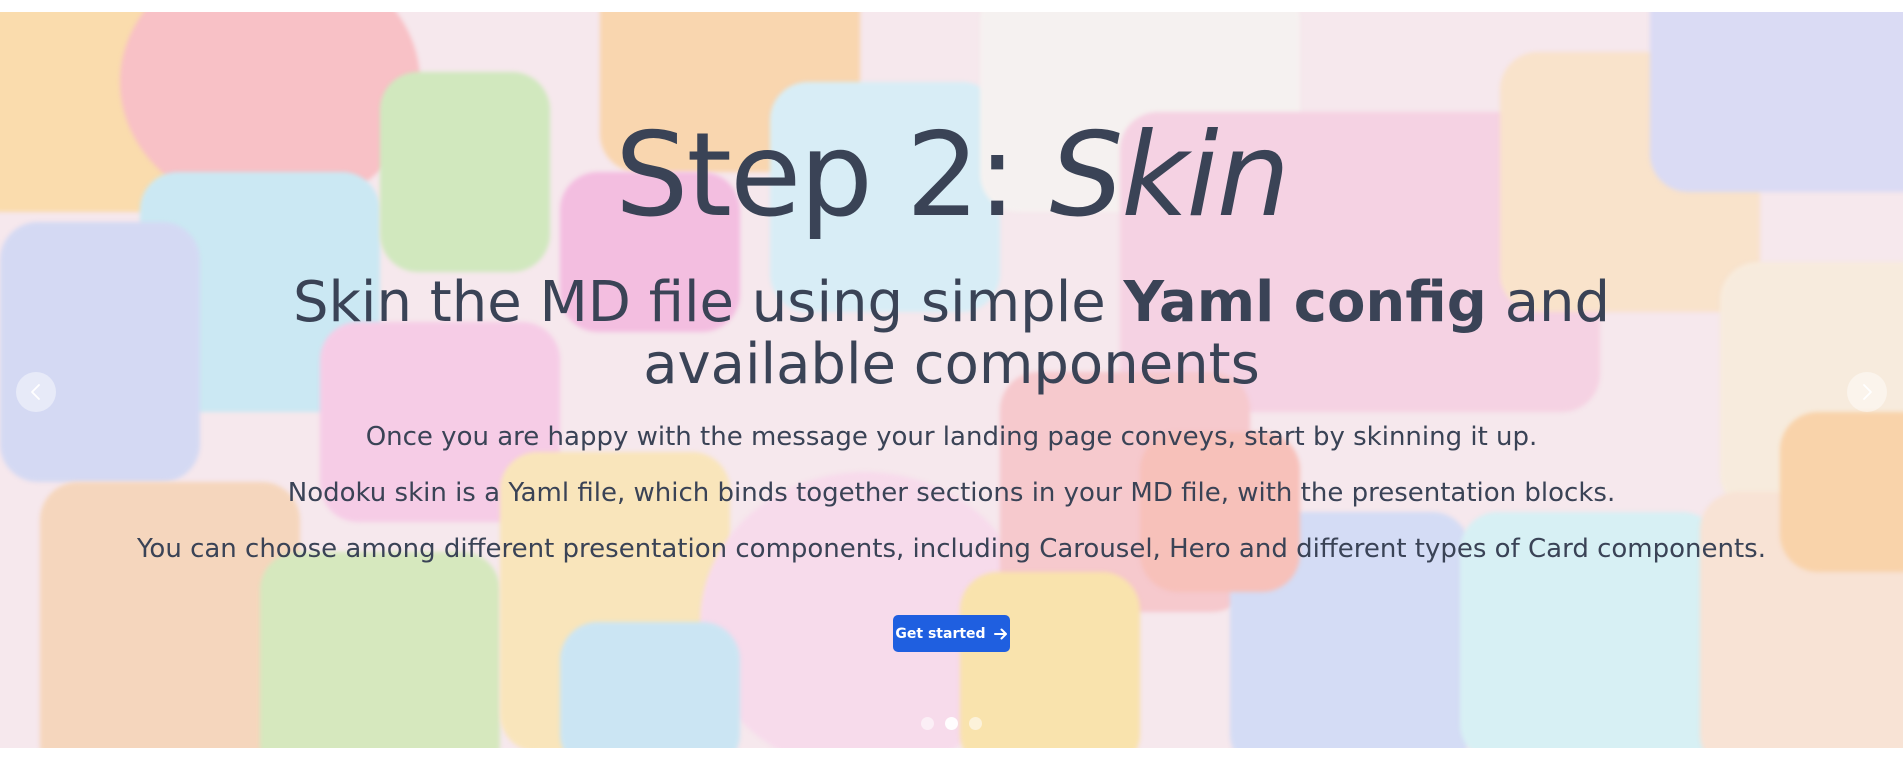  Describe the element at coordinates (940, 633) in the screenshot. I see `get-started-label: Get started` at that location.